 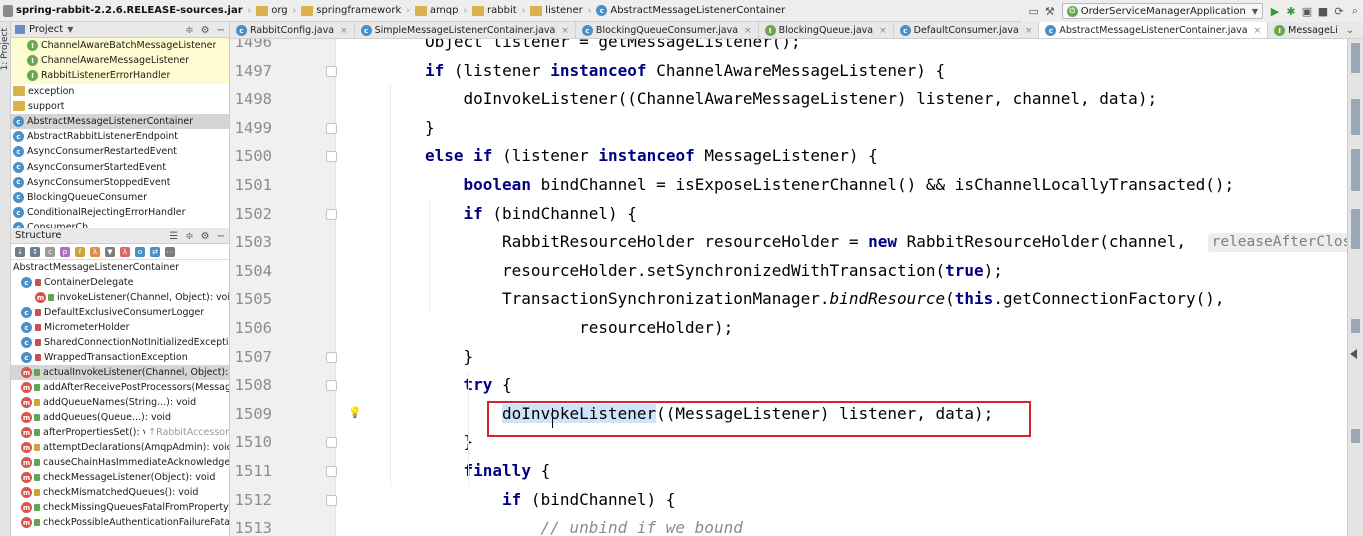 What do you see at coordinates (120, 212) in the screenshot?
I see `project-tree-item: c ConditionalRejectingErrorHandler` at bounding box center [120, 212].